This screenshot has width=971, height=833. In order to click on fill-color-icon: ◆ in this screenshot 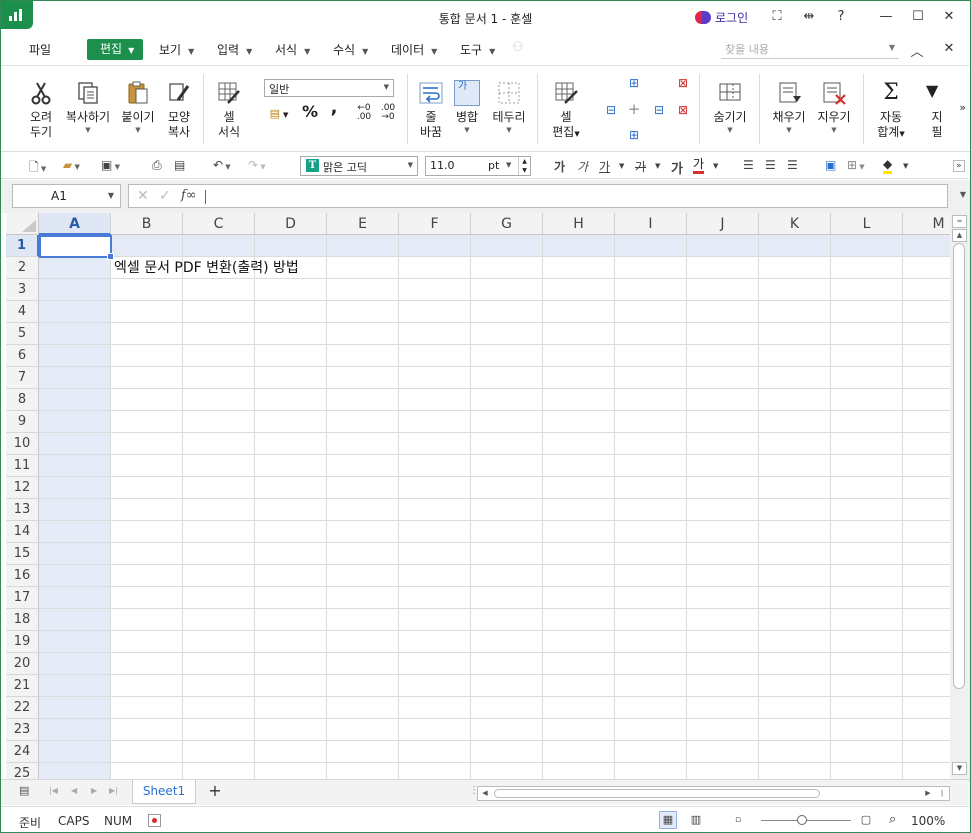, I will do `click(888, 166)`.